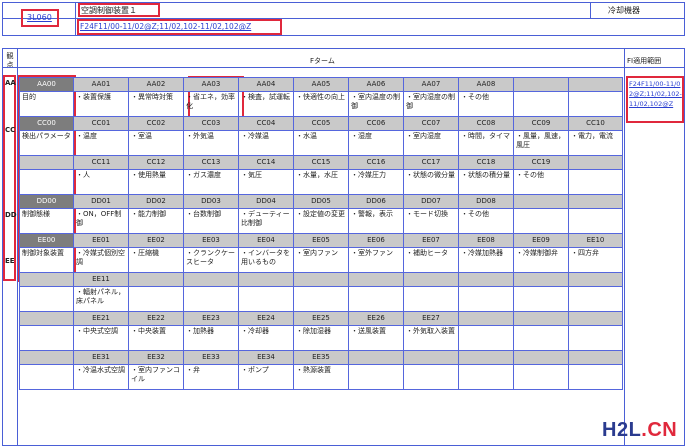 This screenshot has height=448, width=689. What do you see at coordinates (156, 162) in the screenshot?
I see `fterm-code: CC12` at bounding box center [156, 162].